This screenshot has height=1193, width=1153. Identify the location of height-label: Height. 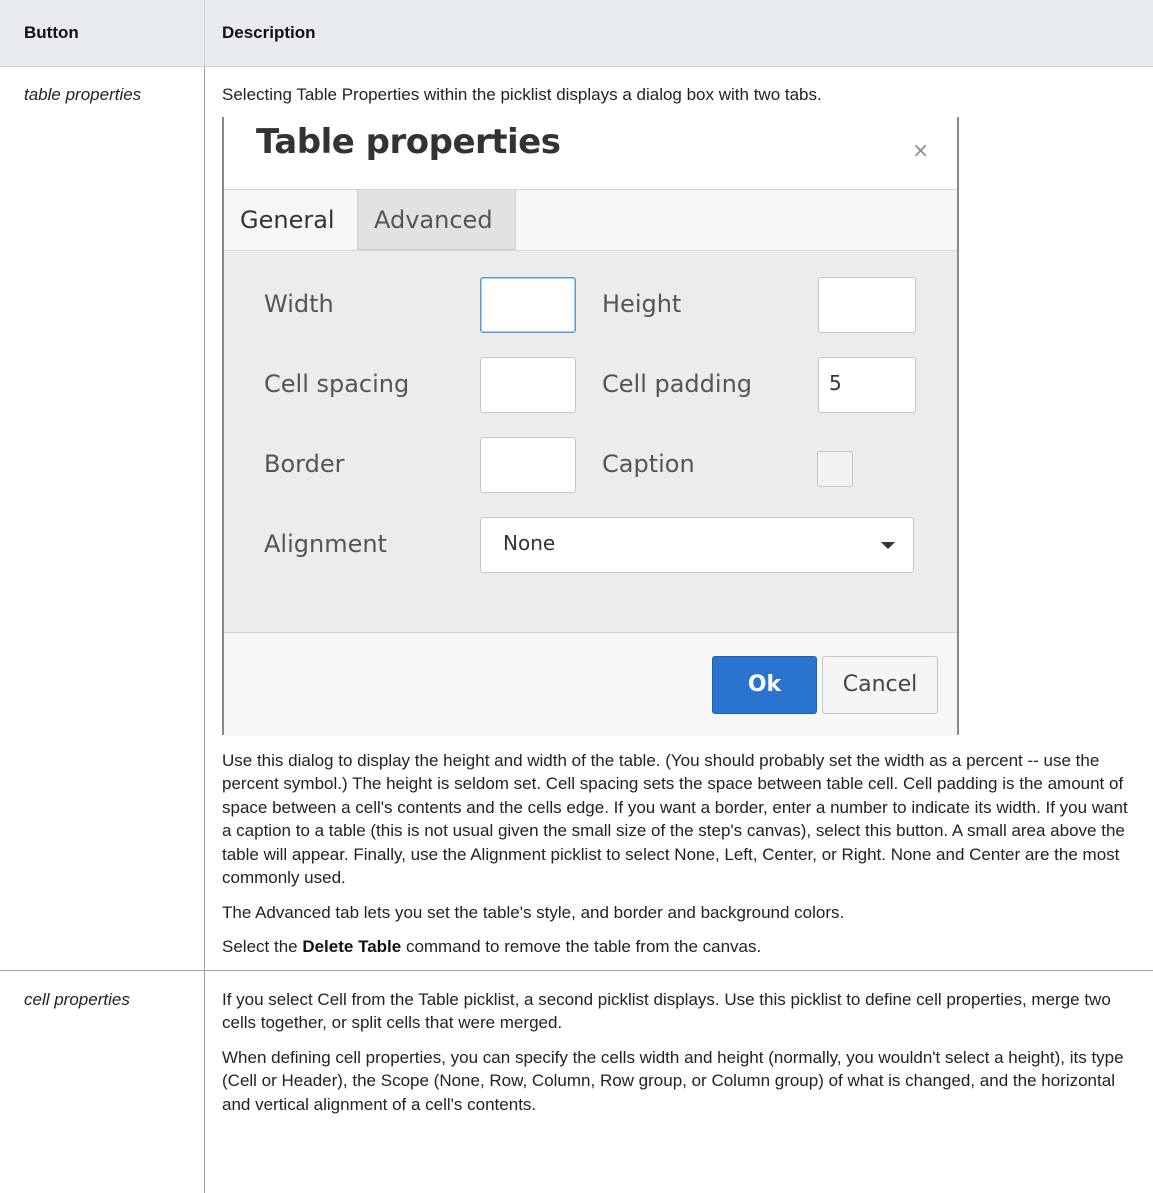
(642, 303).